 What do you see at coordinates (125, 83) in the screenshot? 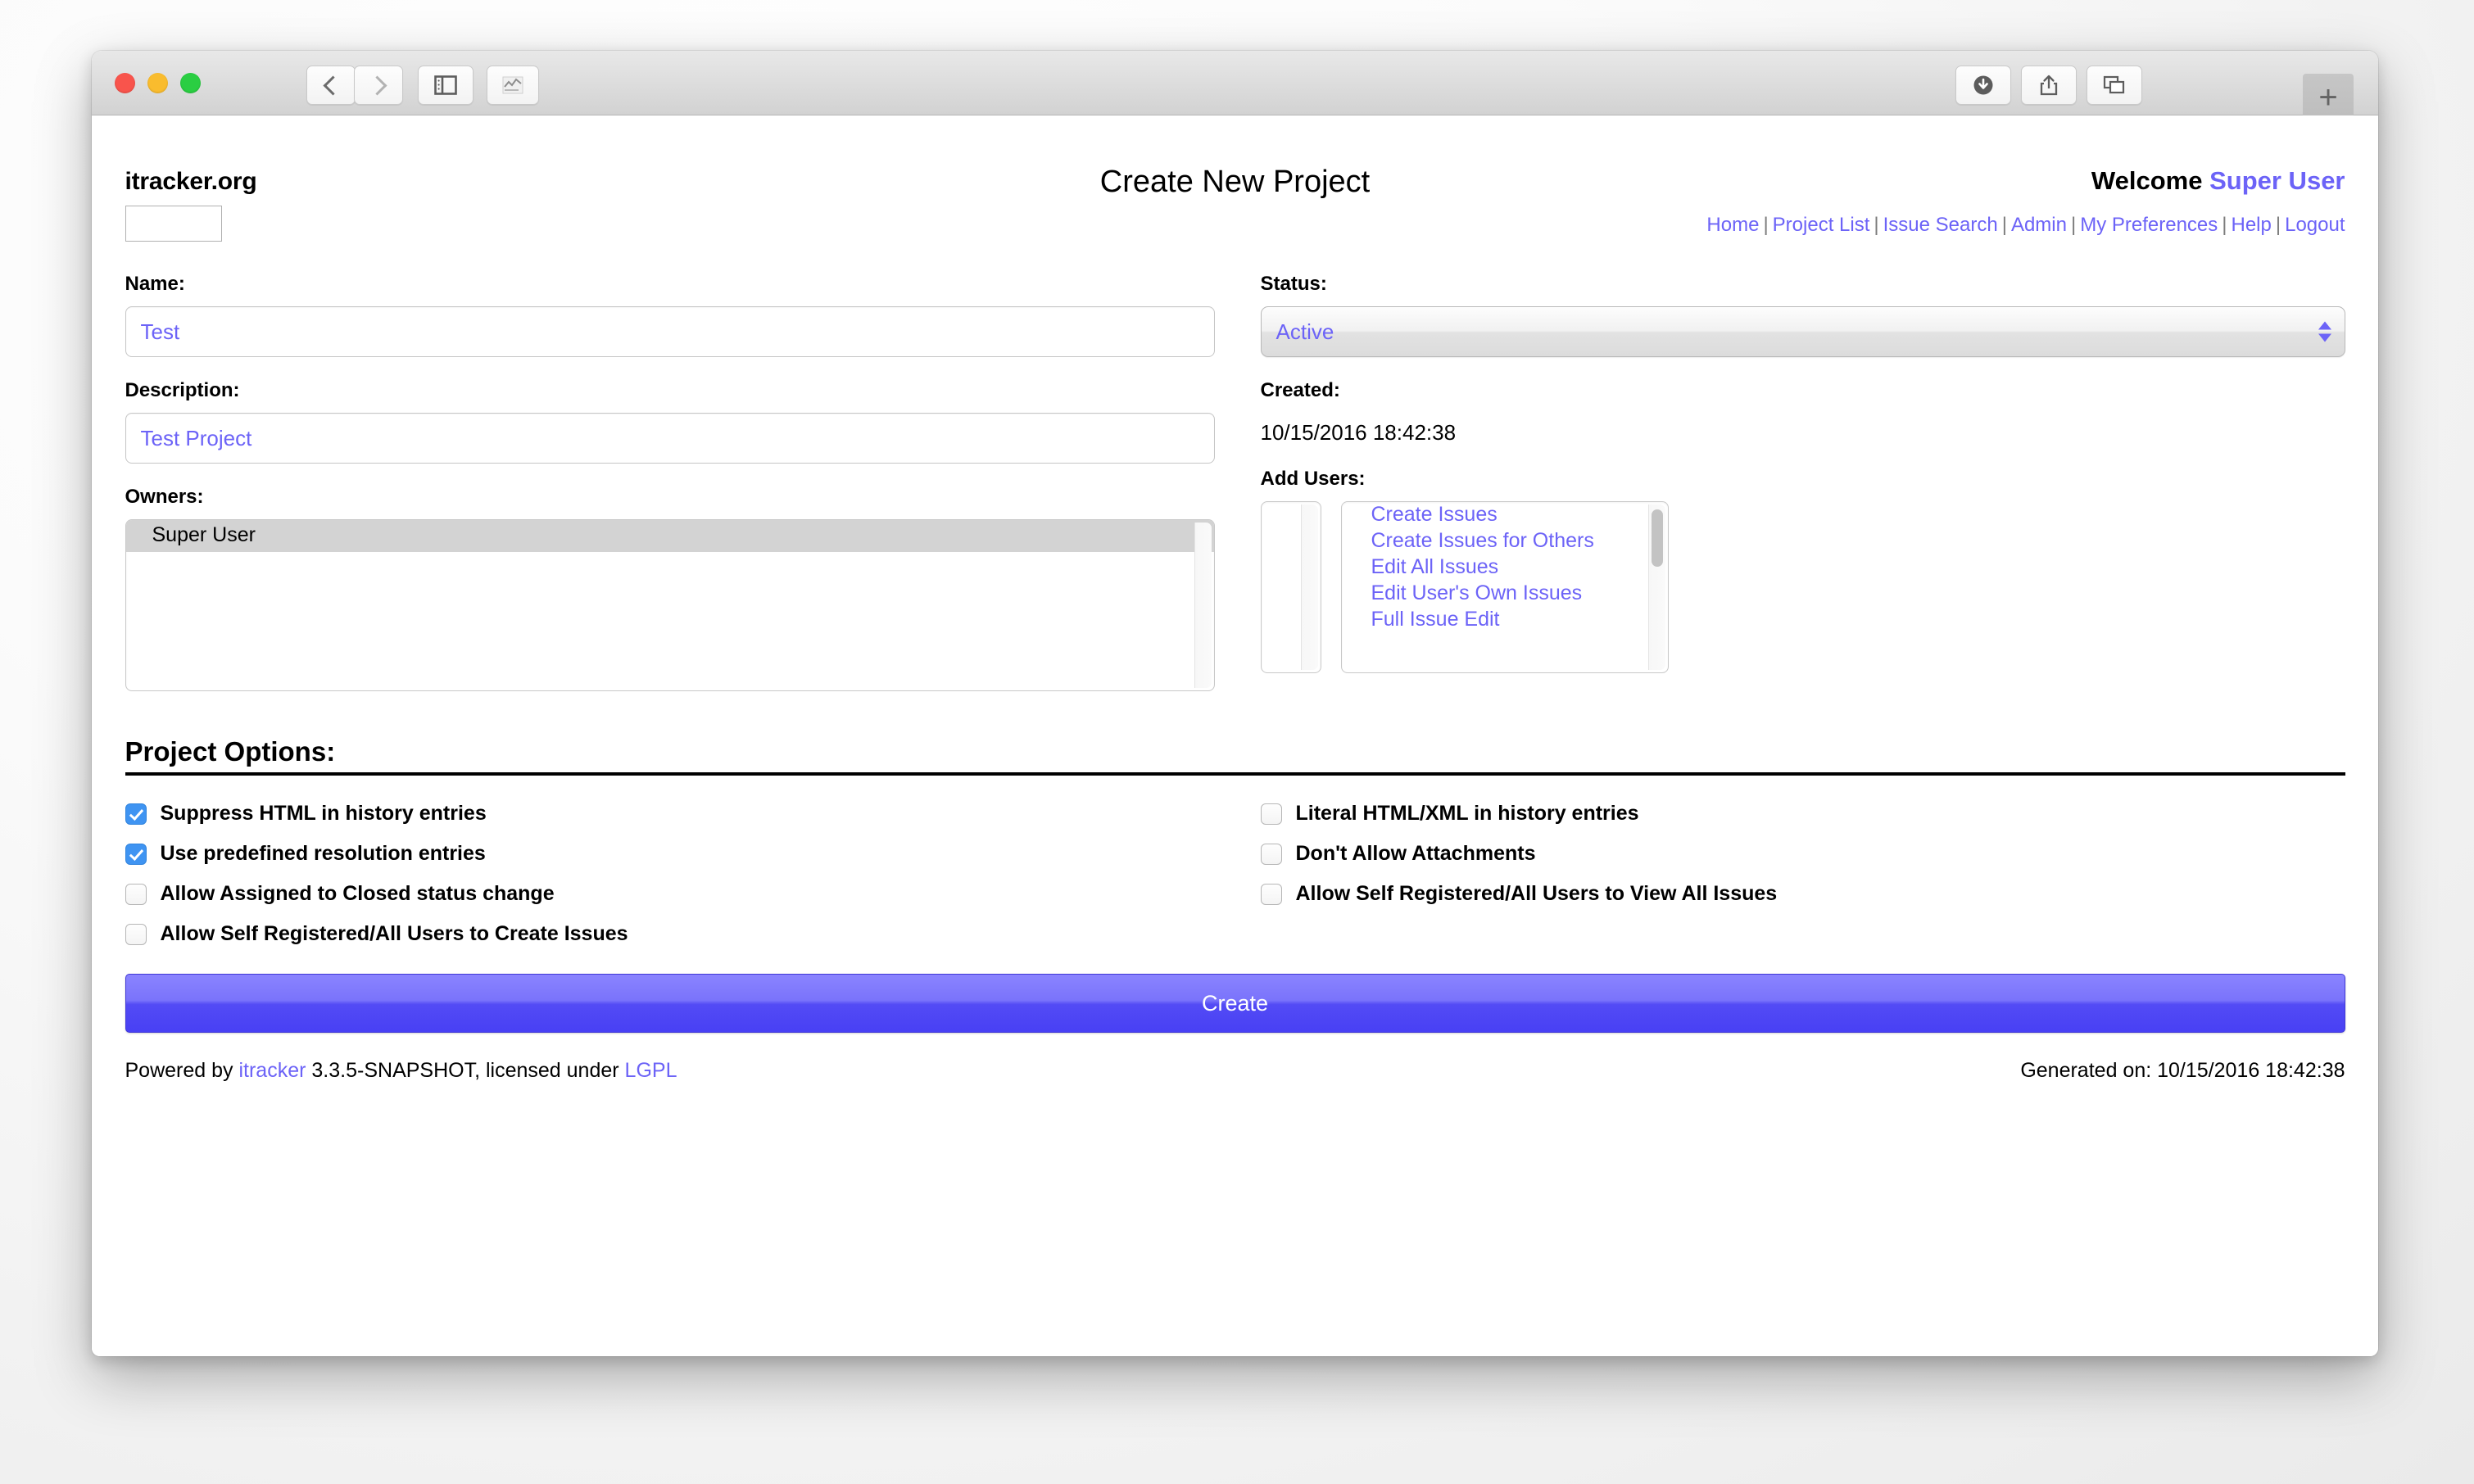
I see `close-window-button` at bounding box center [125, 83].